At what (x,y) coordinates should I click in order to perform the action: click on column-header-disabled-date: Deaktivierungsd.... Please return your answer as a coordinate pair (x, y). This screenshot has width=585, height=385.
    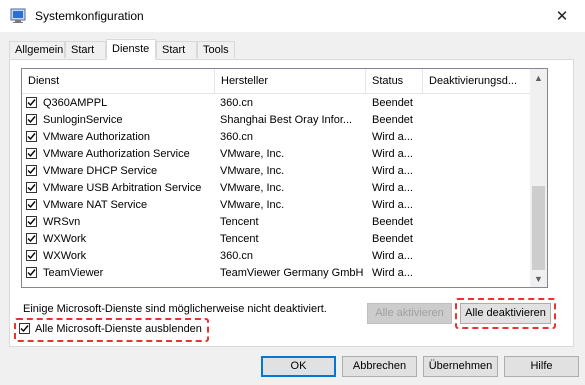
    Looking at the image, I should click on (476, 81).